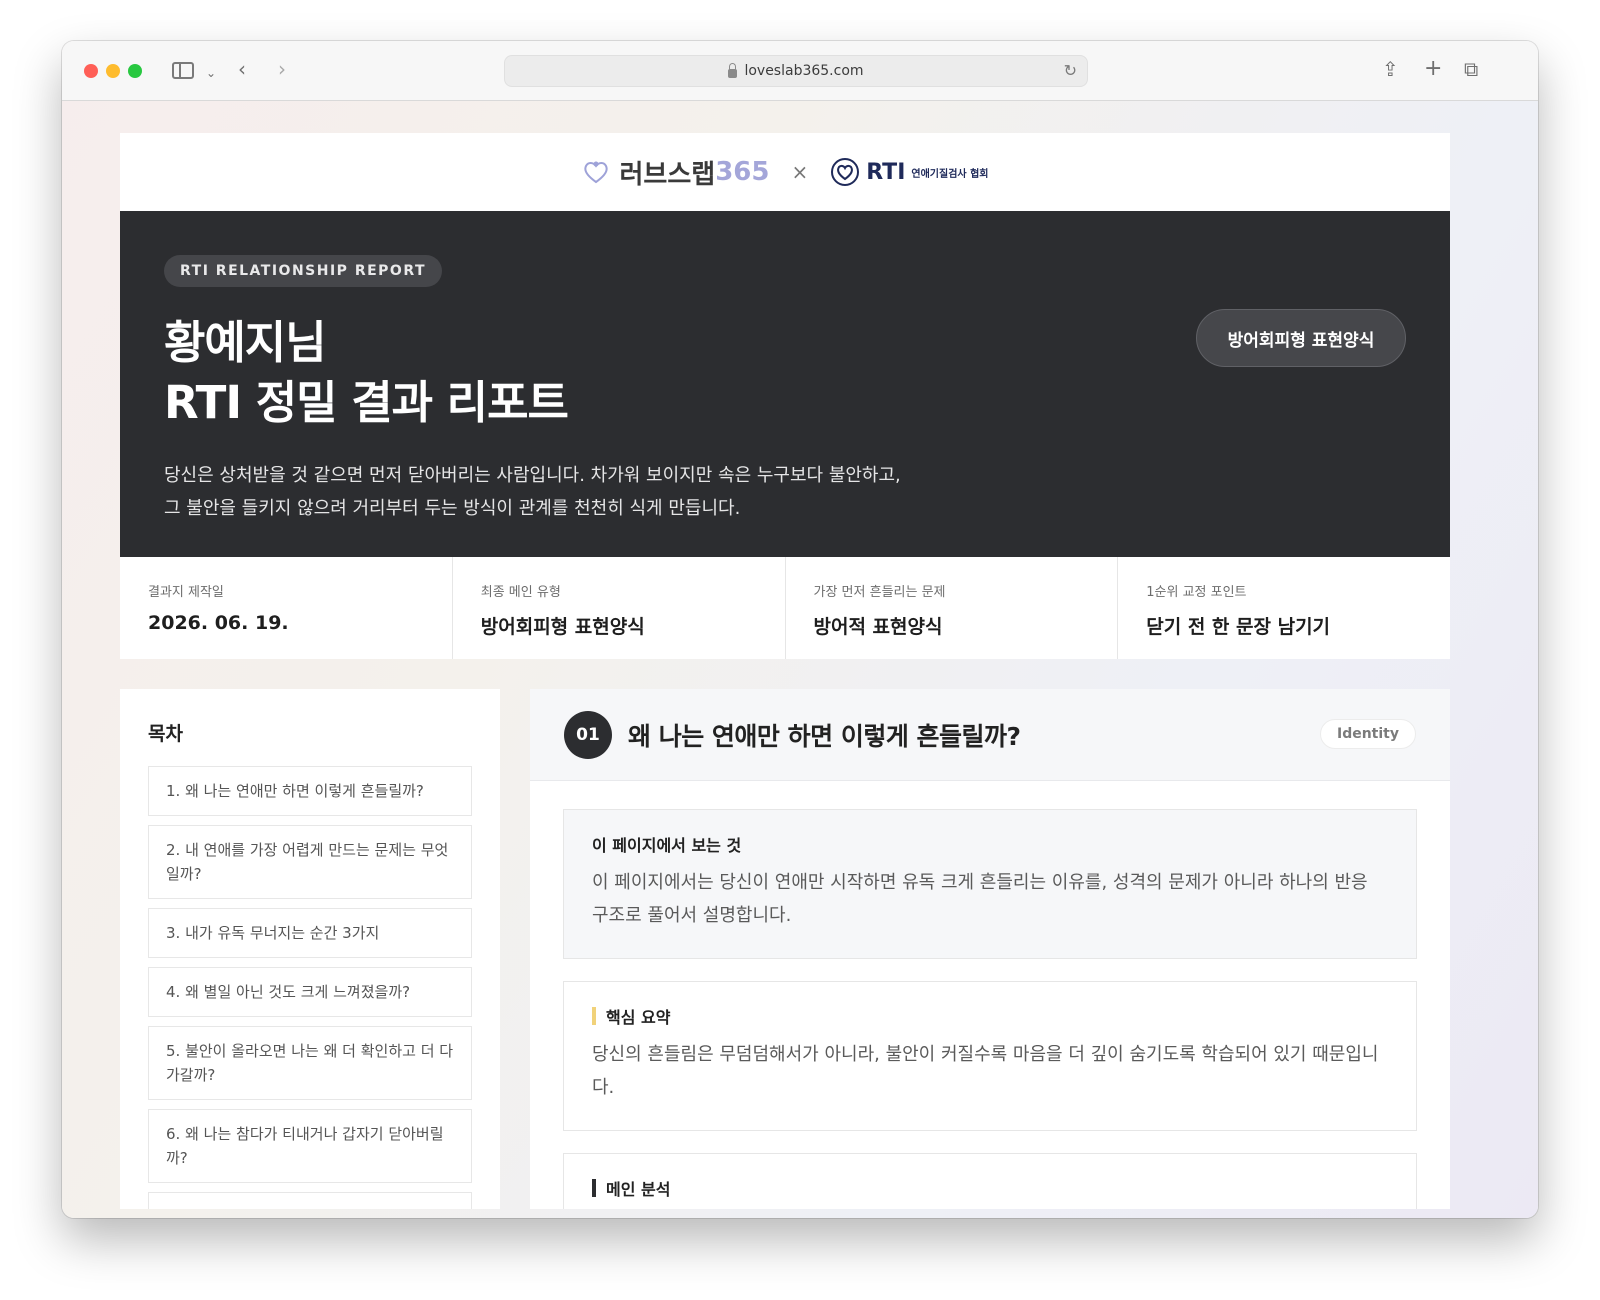 This screenshot has height=1300, width=1600. What do you see at coordinates (950, 174) in the screenshot?
I see `rti-subtitle: 연애기질검사 협회` at bounding box center [950, 174].